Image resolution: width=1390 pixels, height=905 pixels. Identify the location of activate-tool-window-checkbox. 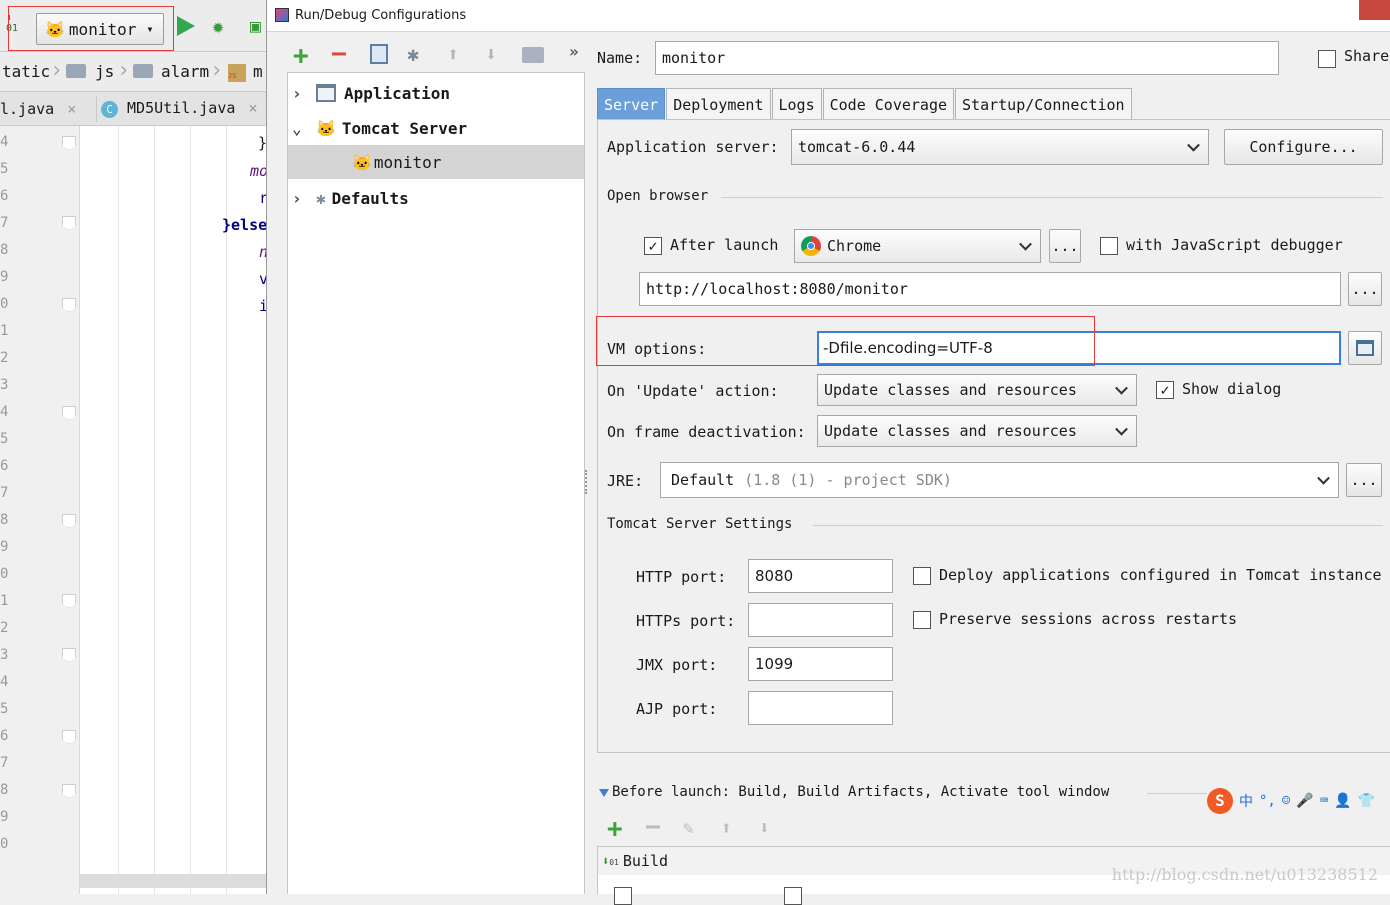
(793, 896).